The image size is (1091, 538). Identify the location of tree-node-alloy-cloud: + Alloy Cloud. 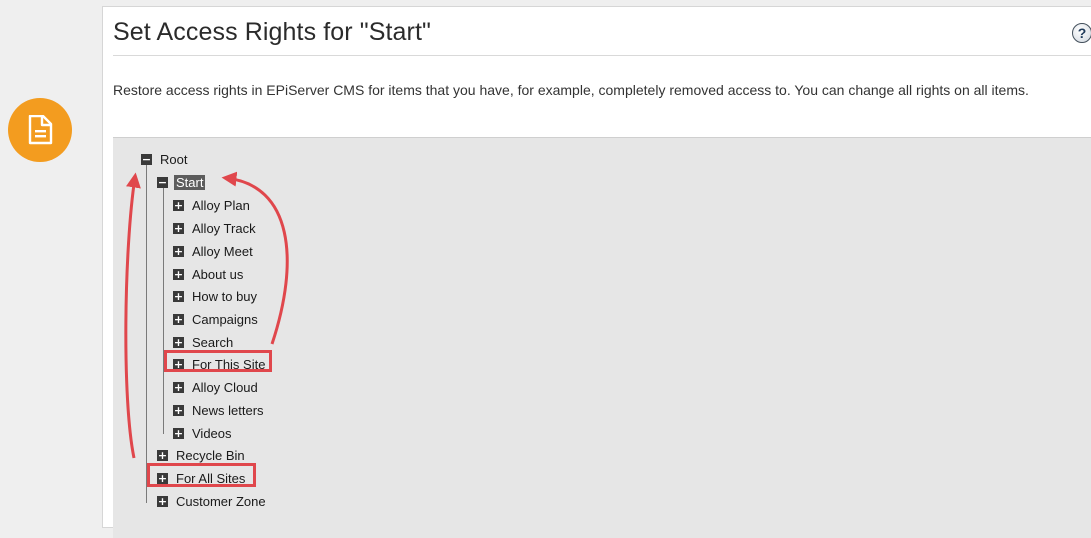
(216, 387).